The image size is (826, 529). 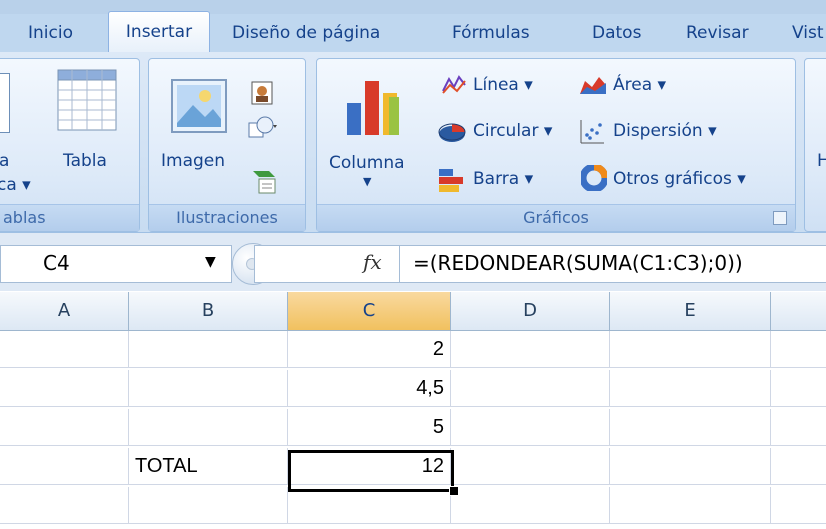 I want to click on column-header-e: E, so click(x=690, y=311).